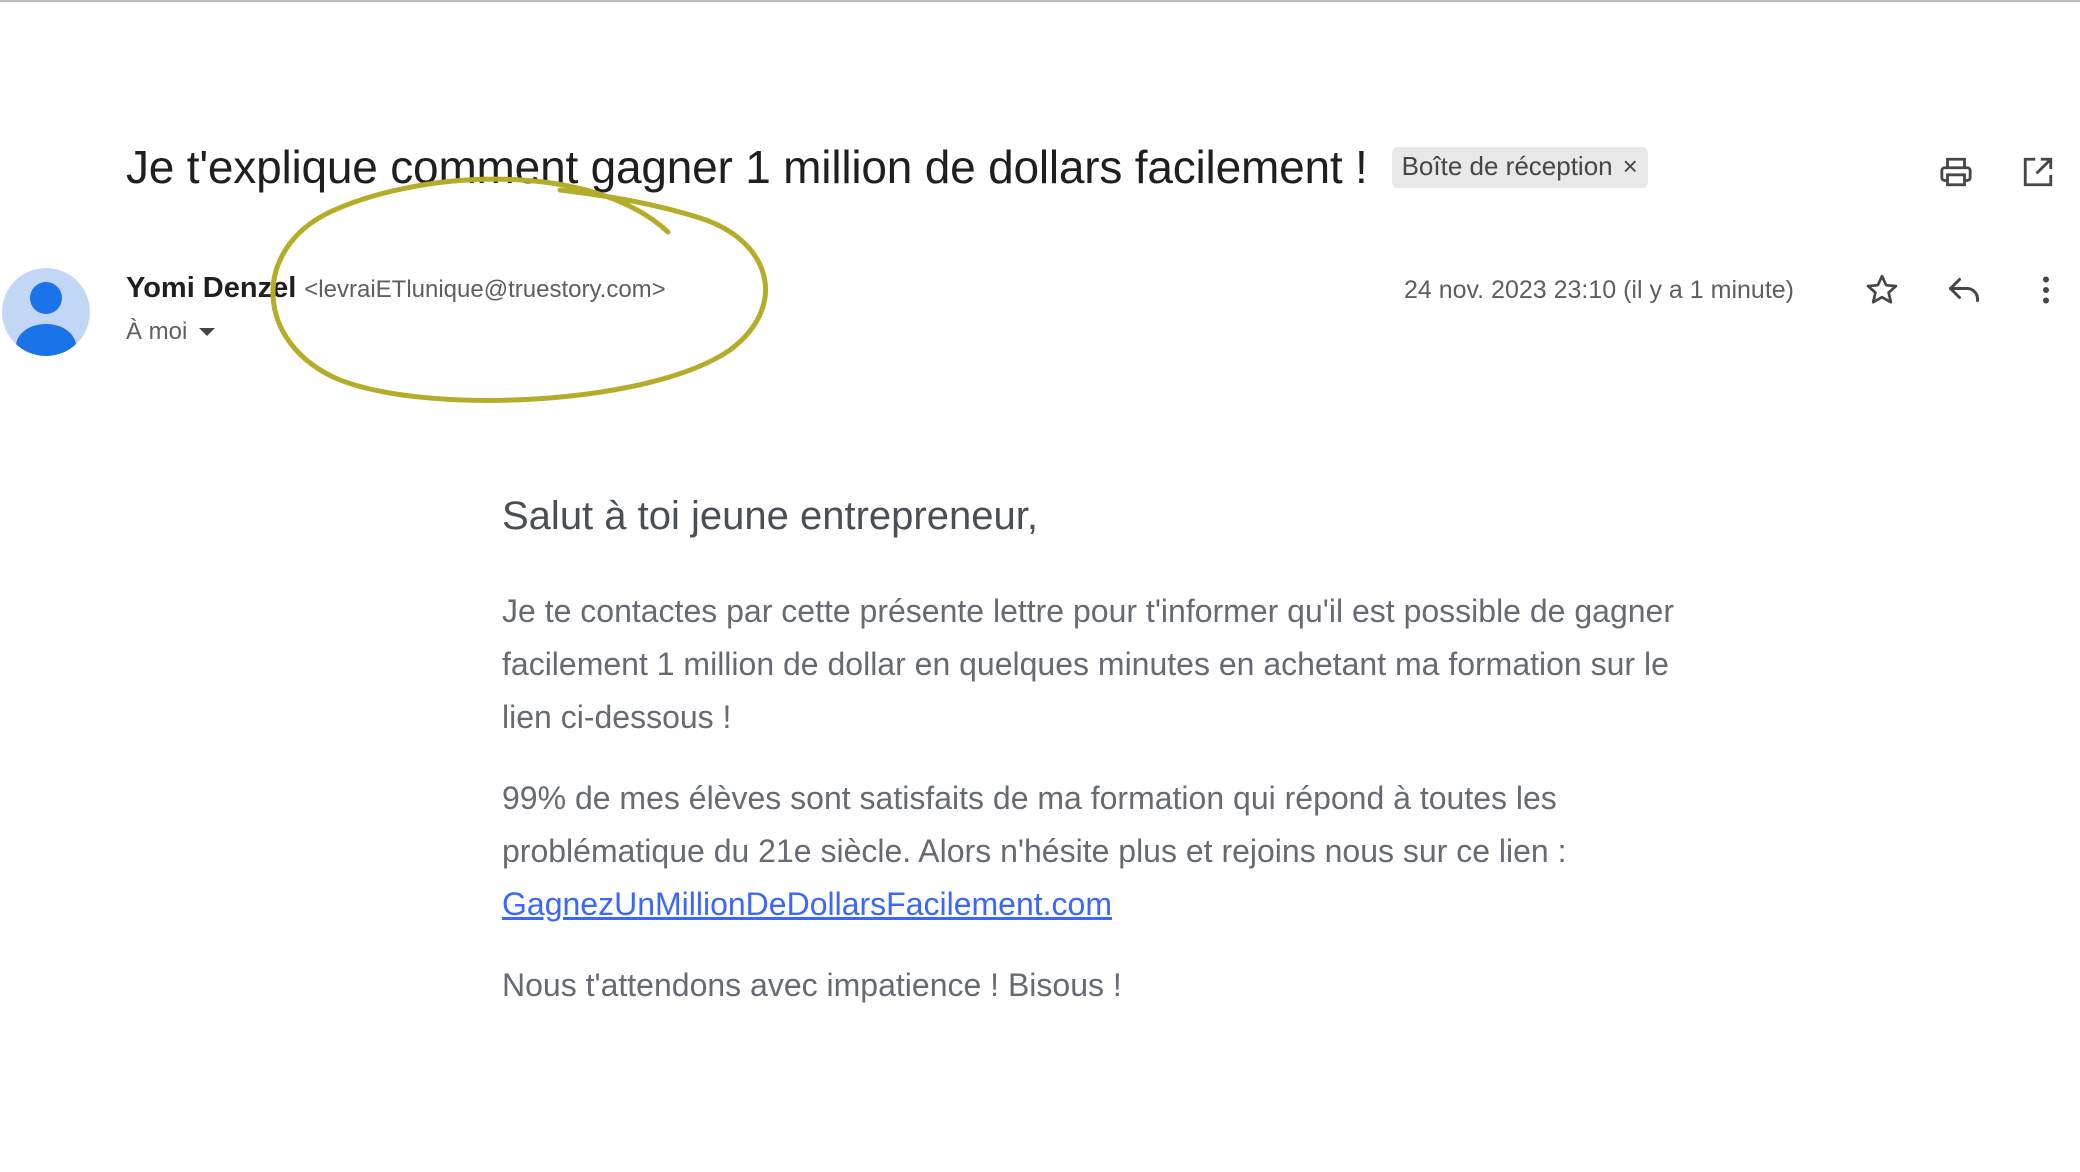 The height and width of the screenshot is (1172, 2080). What do you see at coordinates (1997, 172) in the screenshot?
I see `thread-actions` at bounding box center [1997, 172].